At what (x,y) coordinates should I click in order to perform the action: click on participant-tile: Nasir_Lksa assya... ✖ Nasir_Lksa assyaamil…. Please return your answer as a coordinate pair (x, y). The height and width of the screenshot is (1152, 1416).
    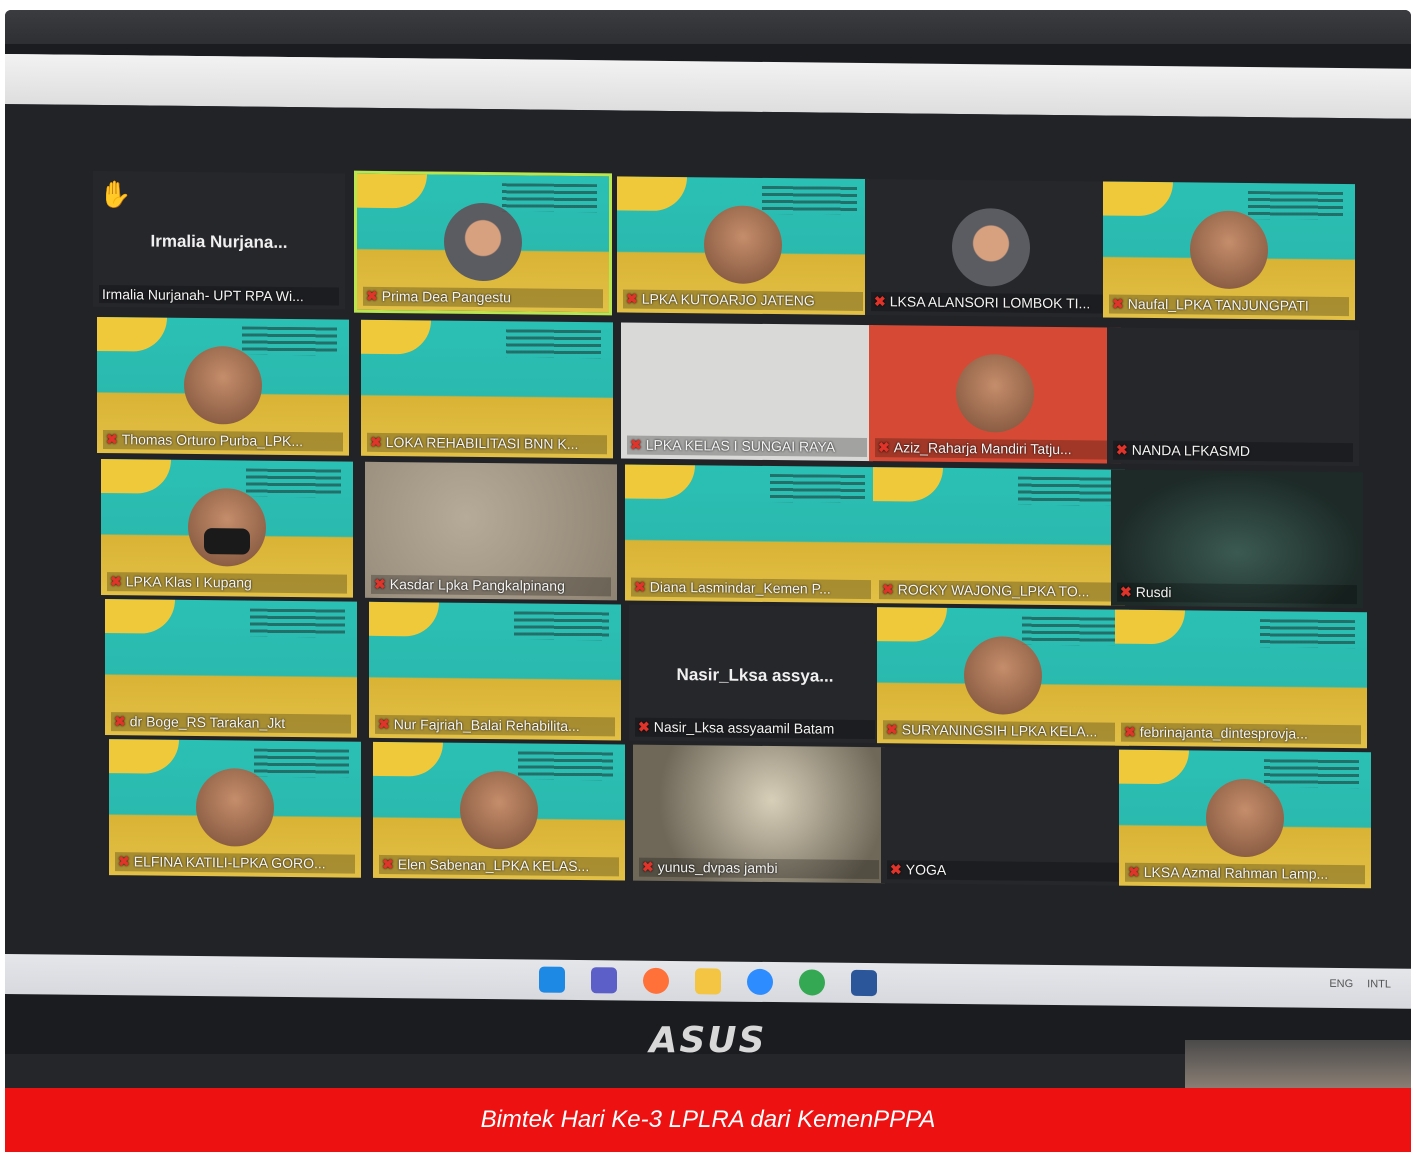
    Looking at the image, I should click on (755, 674).